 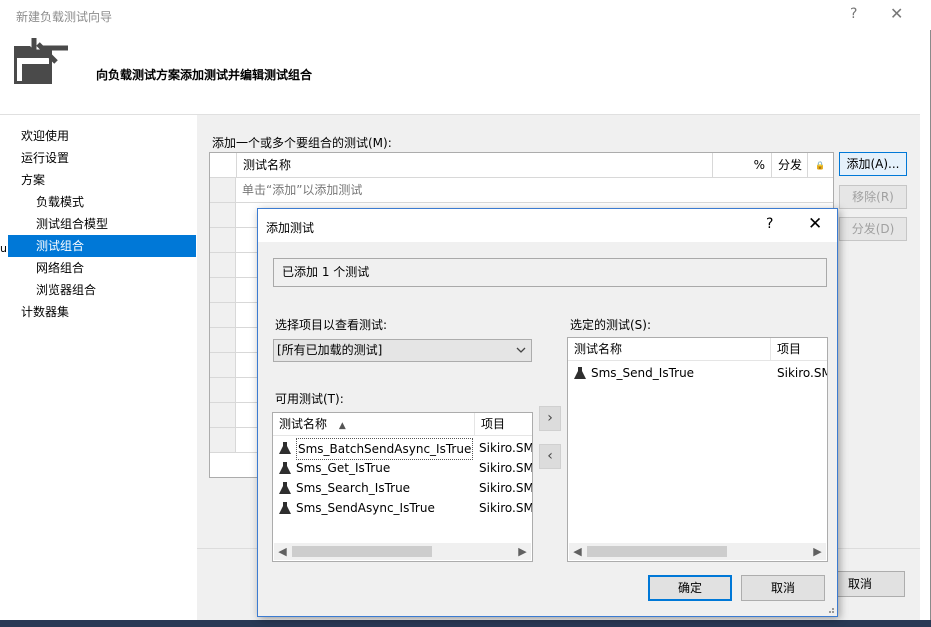 What do you see at coordinates (64, 17) in the screenshot?
I see `wizard-title: 新建负载测试向导` at bounding box center [64, 17].